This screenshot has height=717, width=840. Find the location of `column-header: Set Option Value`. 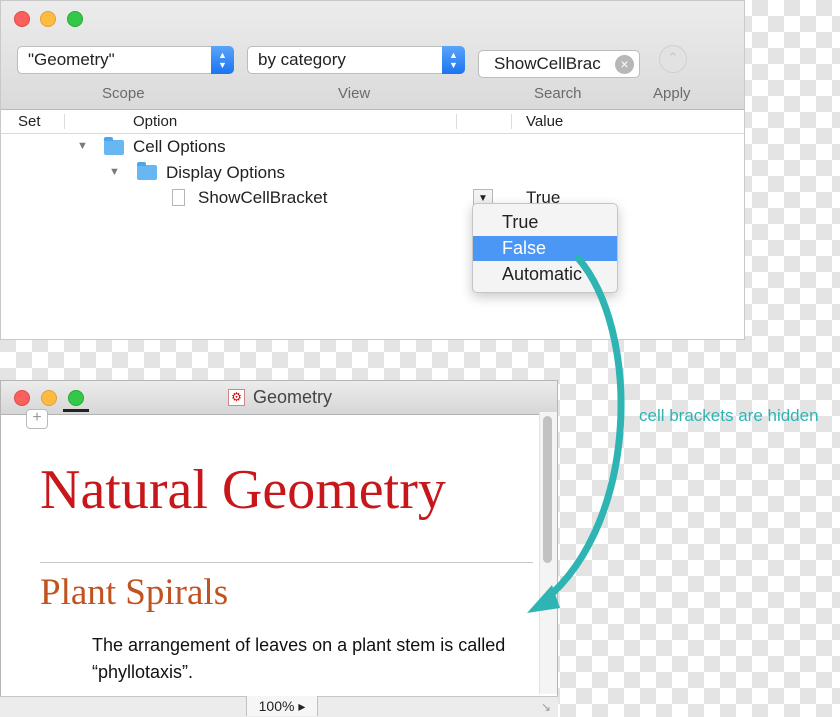

column-header: Set Option Value is located at coordinates (372, 122).